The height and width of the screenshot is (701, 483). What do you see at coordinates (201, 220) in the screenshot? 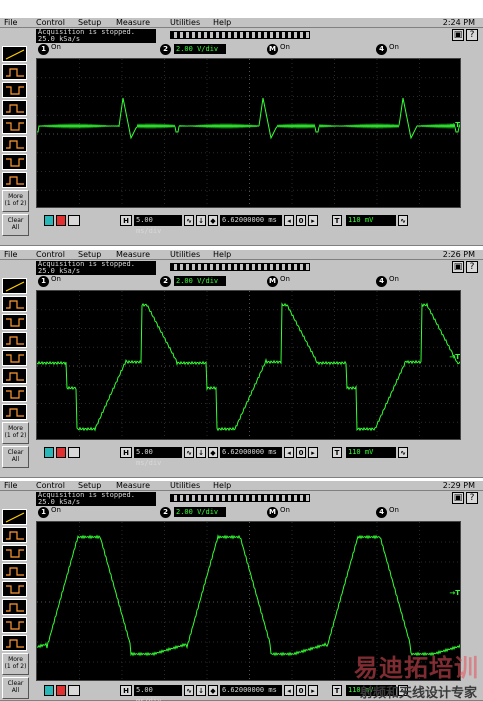
I see `timebase-zoom-button: ↓` at bounding box center [201, 220].